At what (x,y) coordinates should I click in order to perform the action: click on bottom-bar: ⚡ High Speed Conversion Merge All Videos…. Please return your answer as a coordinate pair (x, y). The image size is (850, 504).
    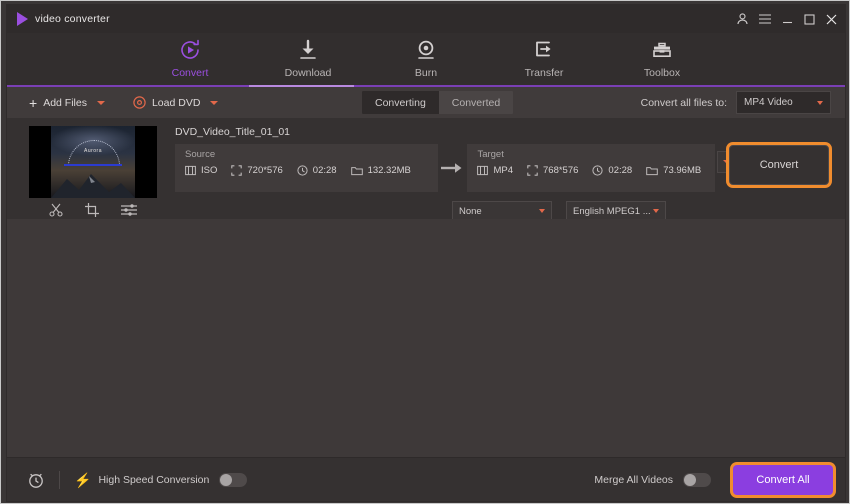
    Looking at the image, I should click on (426, 479).